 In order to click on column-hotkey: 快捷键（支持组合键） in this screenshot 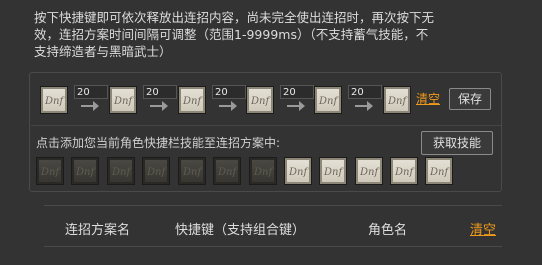, I will do `click(240, 230)`.